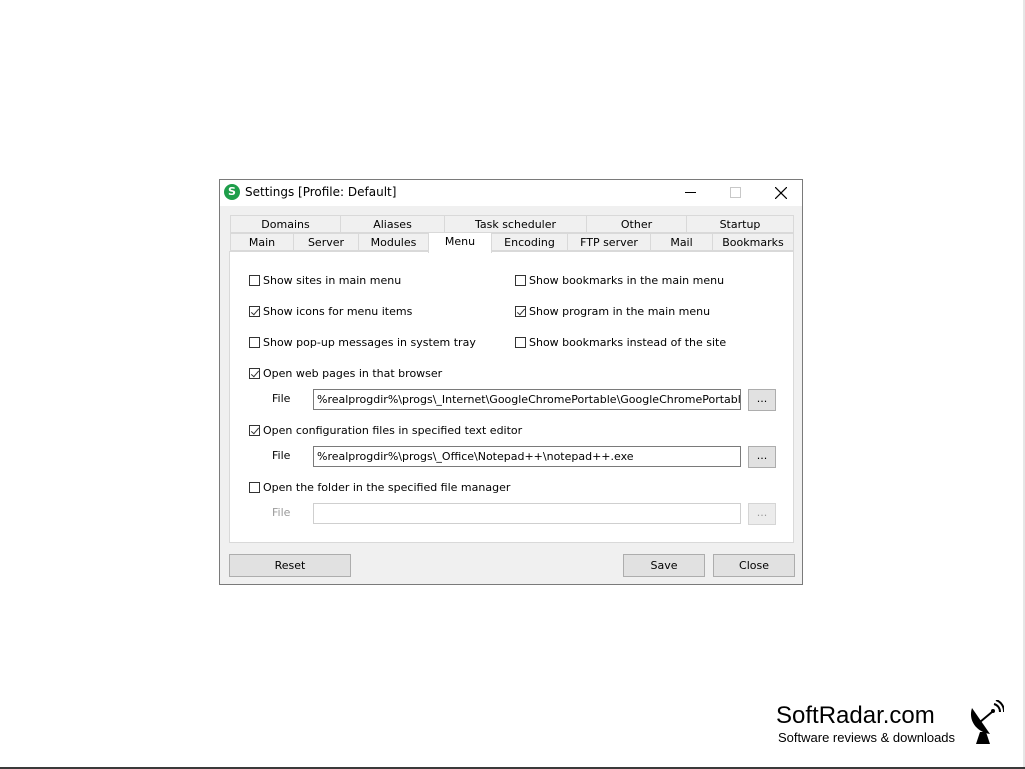 This screenshot has width=1025, height=769. What do you see at coordinates (529, 242) in the screenshot?
I see `tab-encoding: Encoding` at bounding box center [529, 242].